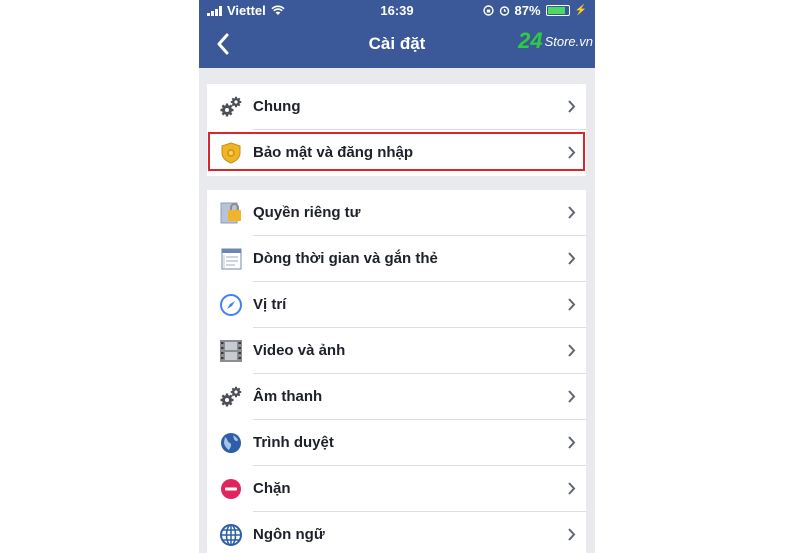  Describe the element at coordinates (307, 212) in the screenshot. I see `settings-item-label: Quyền riêng tư` at that location.